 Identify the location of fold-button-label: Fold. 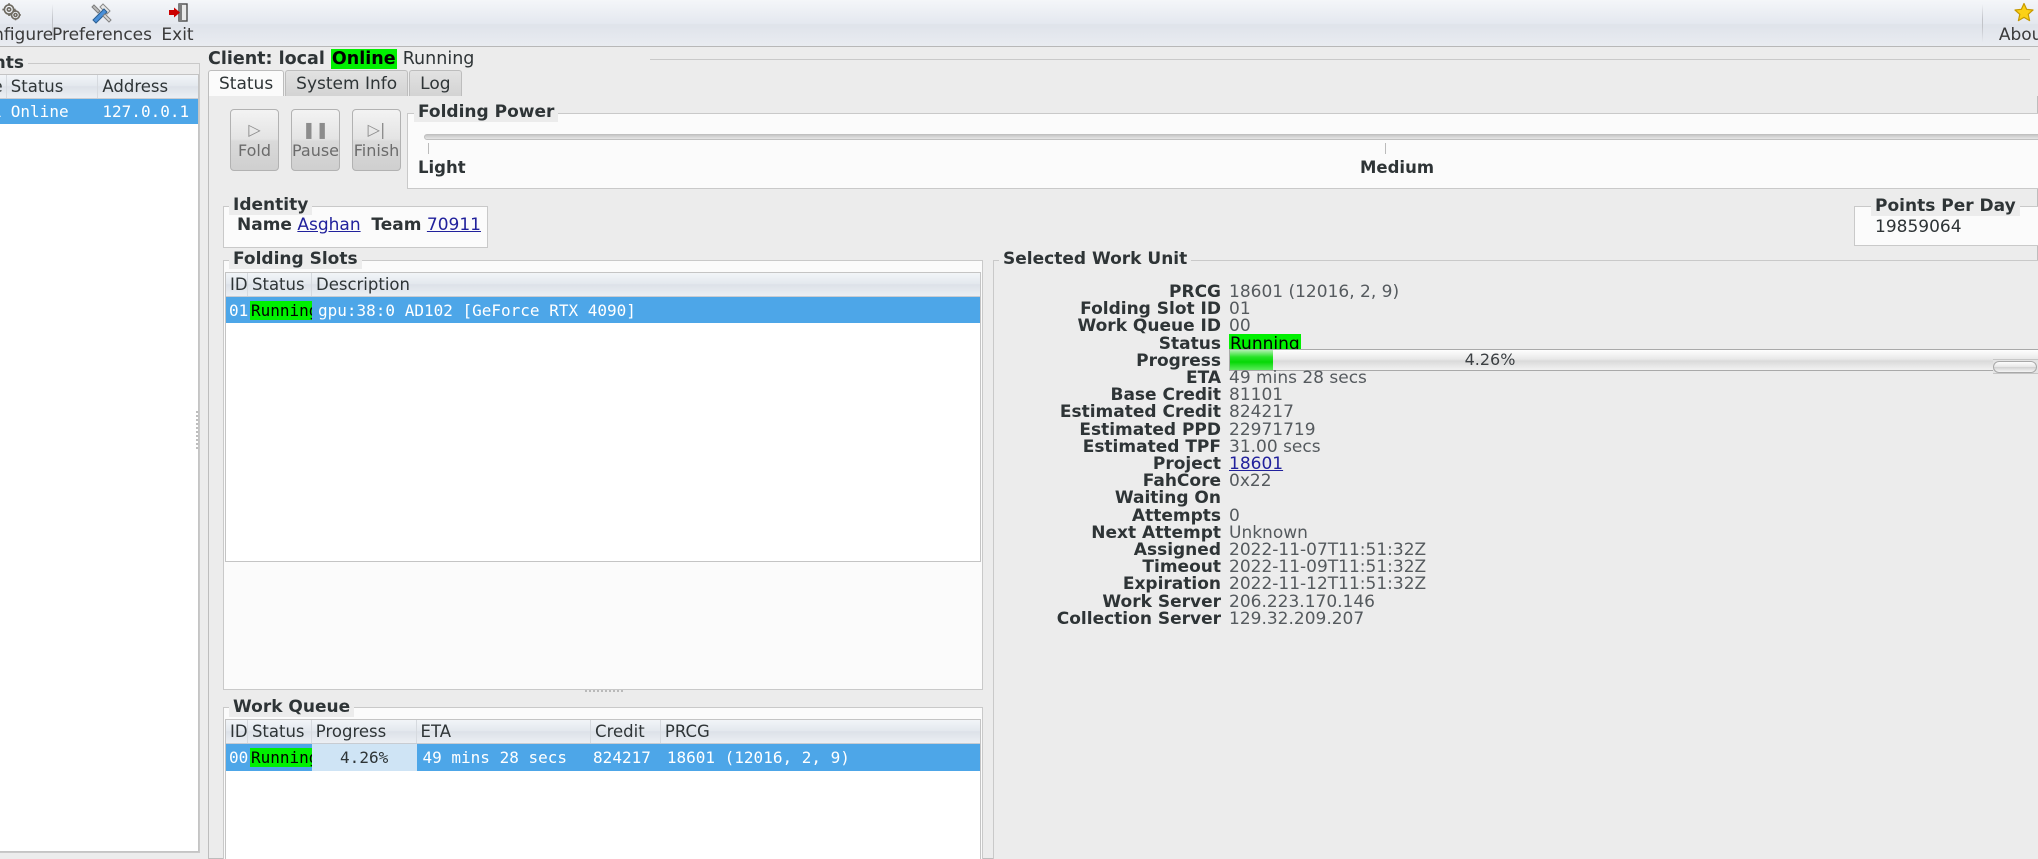
(254, 150).